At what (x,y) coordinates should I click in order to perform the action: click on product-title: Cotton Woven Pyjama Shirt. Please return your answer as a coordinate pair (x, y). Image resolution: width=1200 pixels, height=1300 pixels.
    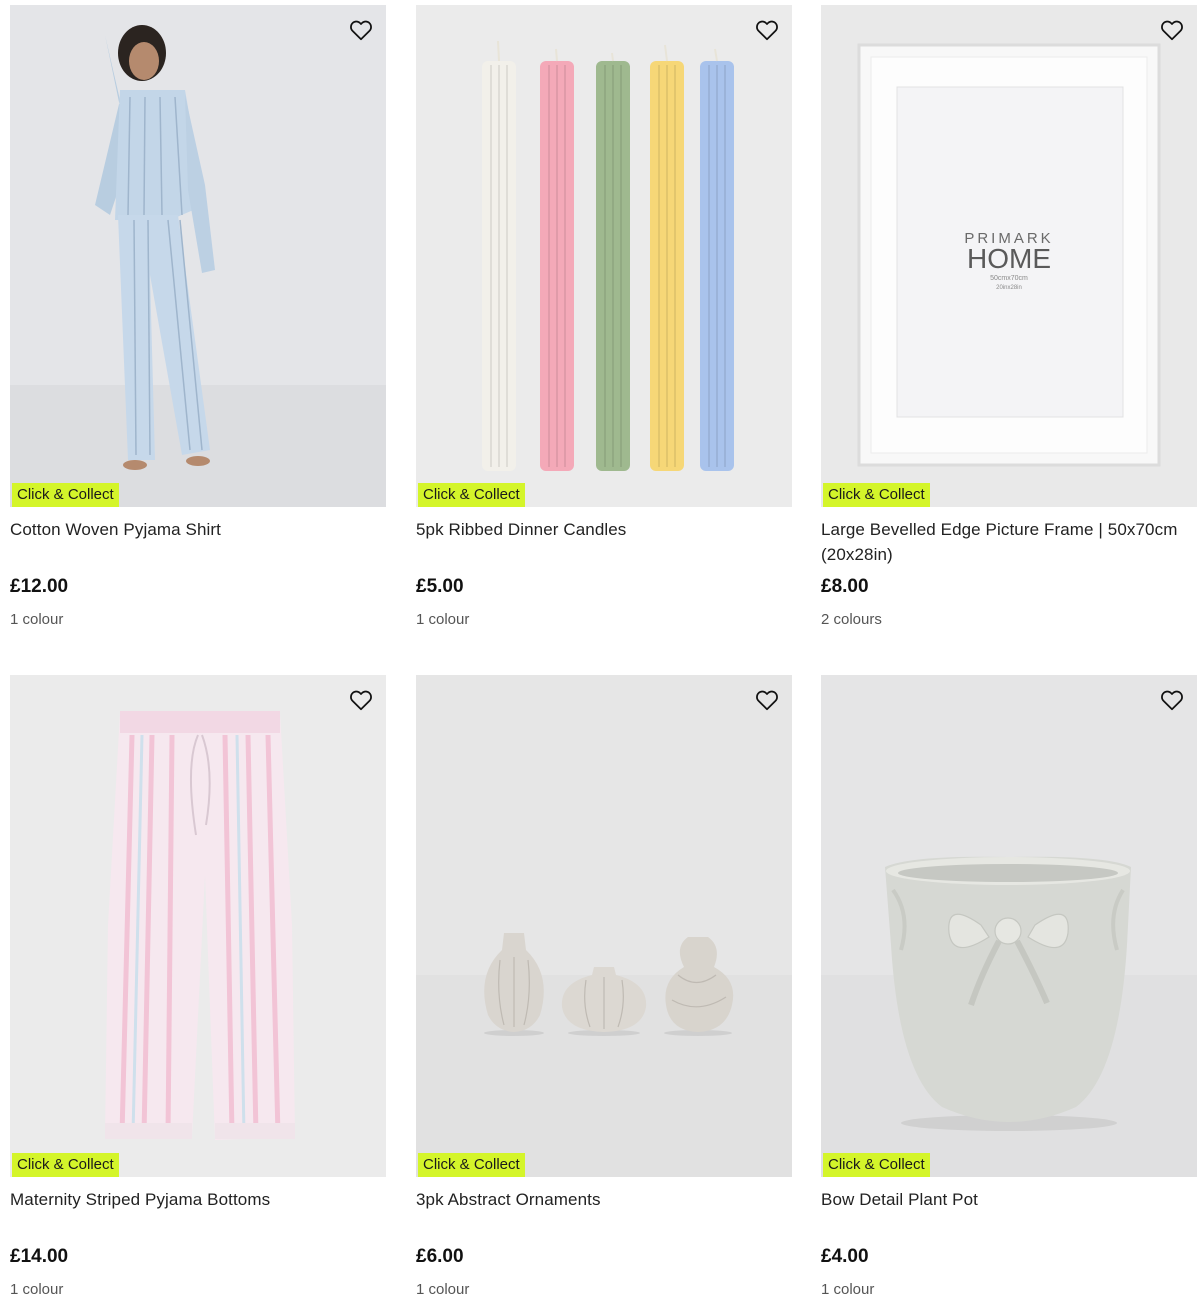
    Looking at the image, I should click on (198, 542).